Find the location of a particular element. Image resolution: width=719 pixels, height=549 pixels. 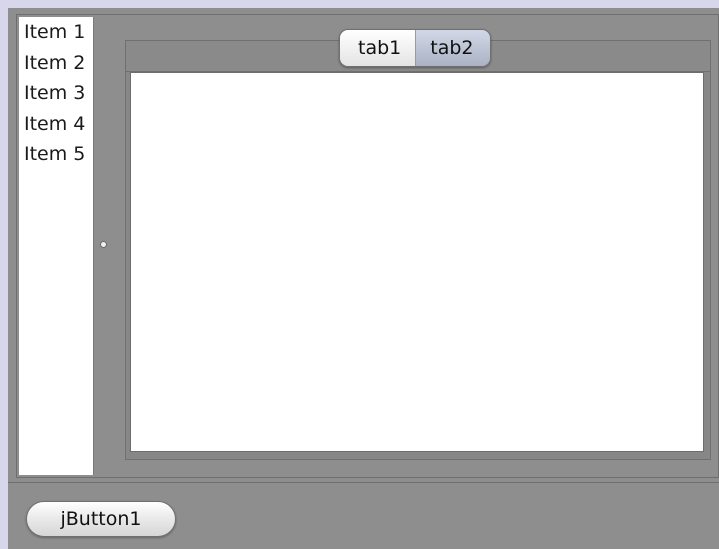

split-divider is located at coordinates (105, 246).